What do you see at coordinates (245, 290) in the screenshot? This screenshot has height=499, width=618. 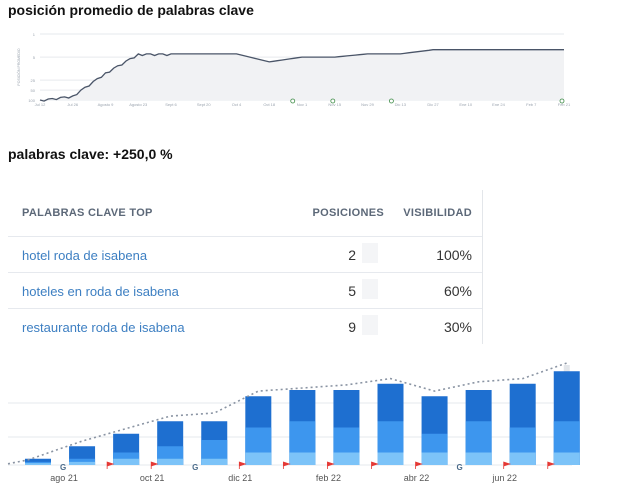 I see `table-row: hoteles en roda de isabena 5 60%` at bounding box center [245, 290].